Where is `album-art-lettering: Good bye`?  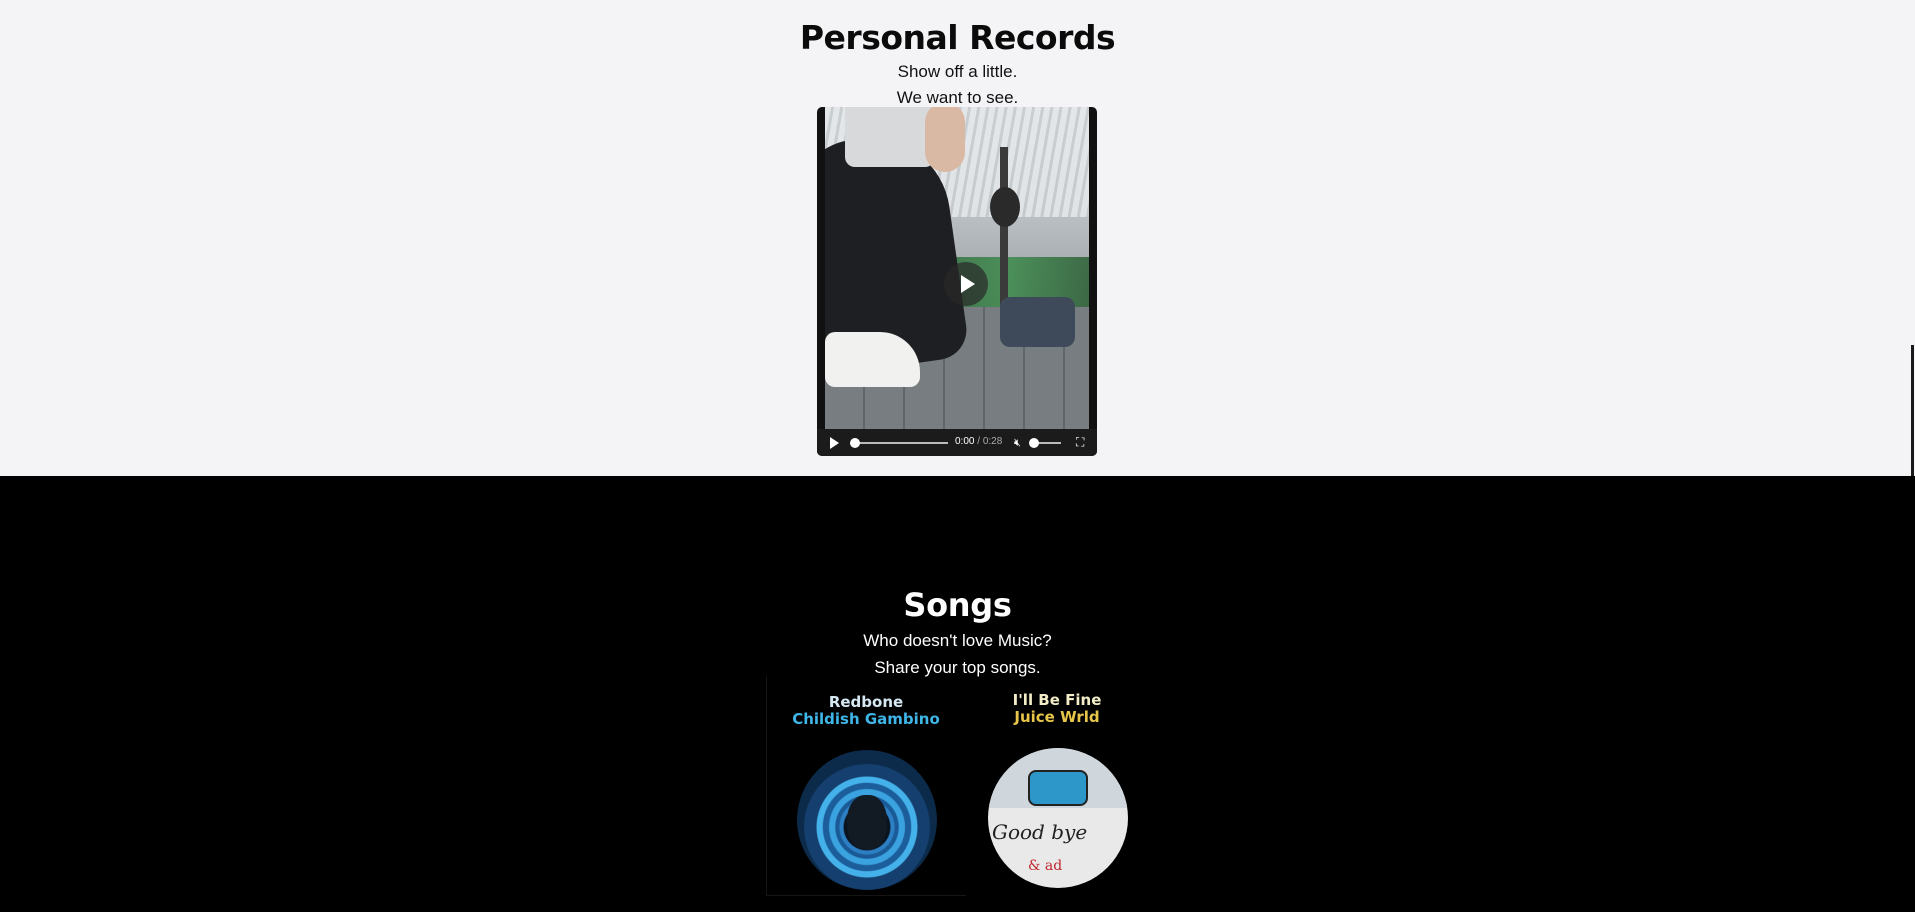 album-art-lettering: Good bye is located at coordinates (1040, 832).